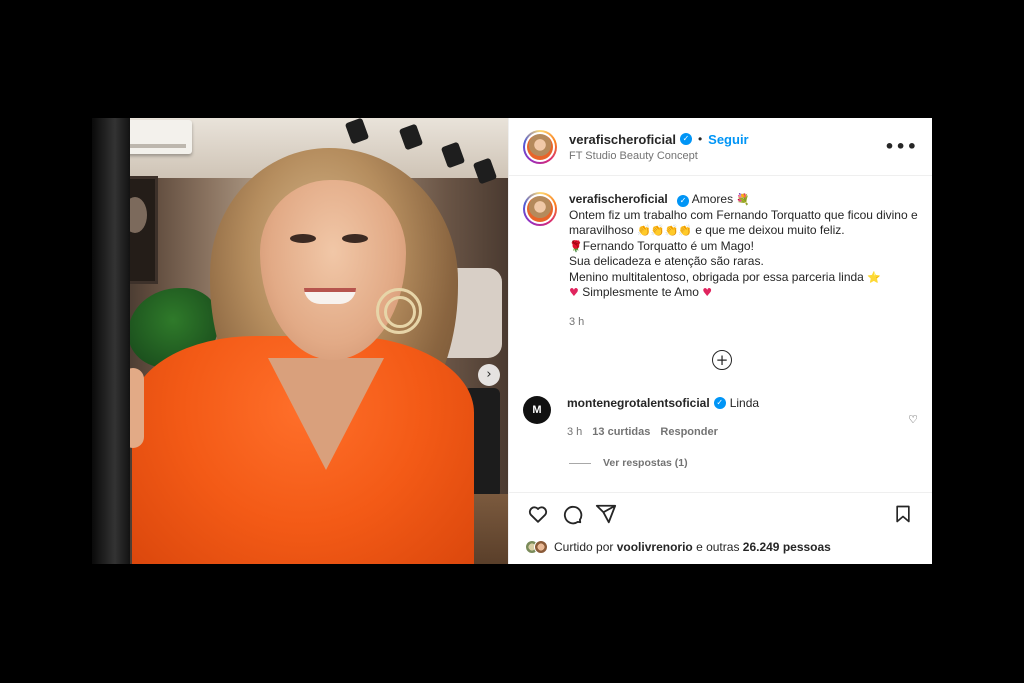 Image resolution: width=1024 pixels, height=683 pixels. What do you see at coordinates (576, 246) in the screenshot?
I see `rose-emoji-icon: 🌹` at bounding box center [576, 246].